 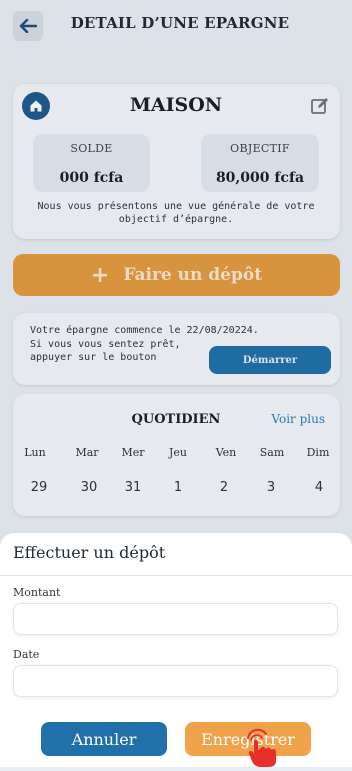 I want to click on date-input, so click(x=175, y=681).